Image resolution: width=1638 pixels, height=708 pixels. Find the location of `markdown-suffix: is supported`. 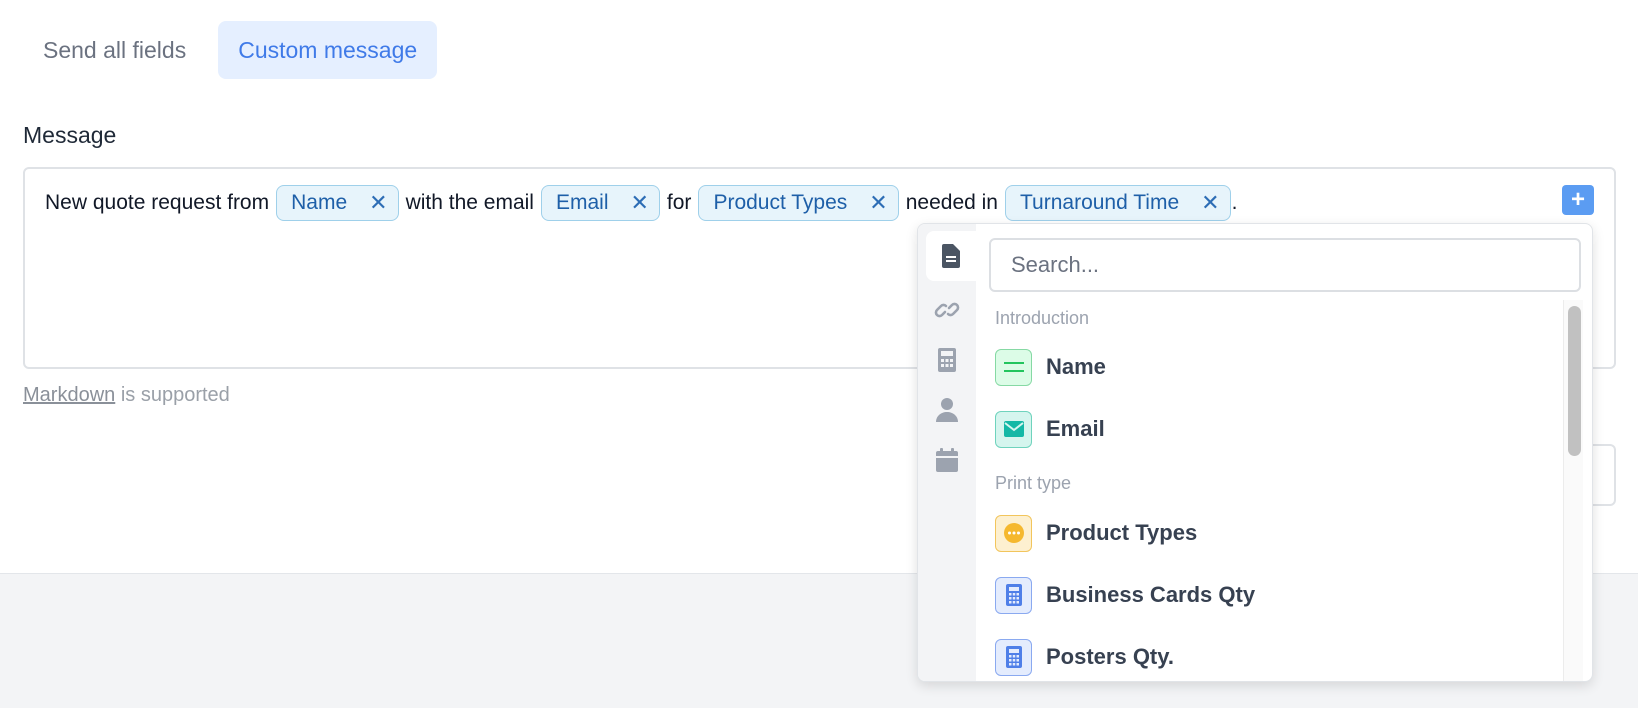

markdown-suffix: is supported is located at coordinates (172, 395).